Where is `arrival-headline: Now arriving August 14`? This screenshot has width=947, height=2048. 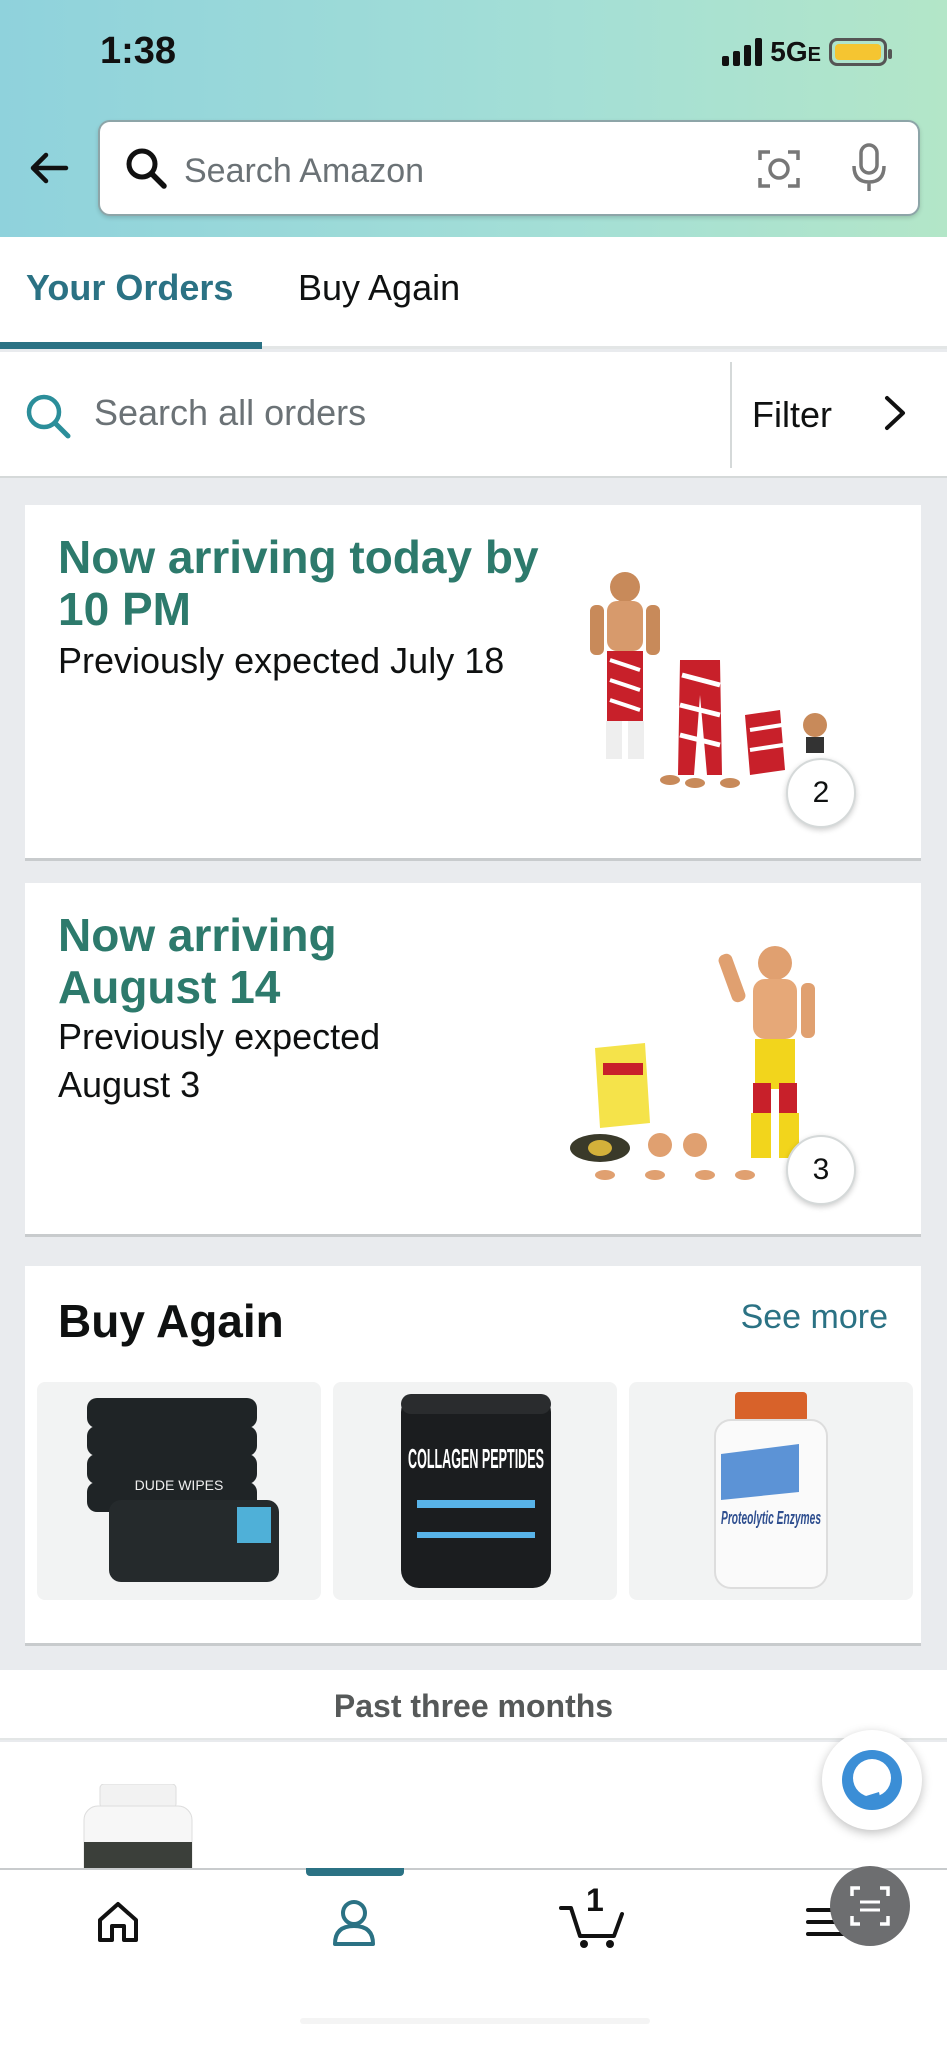
arrival-headline: Now arriving August 14 is located at coordinates (197, 961).